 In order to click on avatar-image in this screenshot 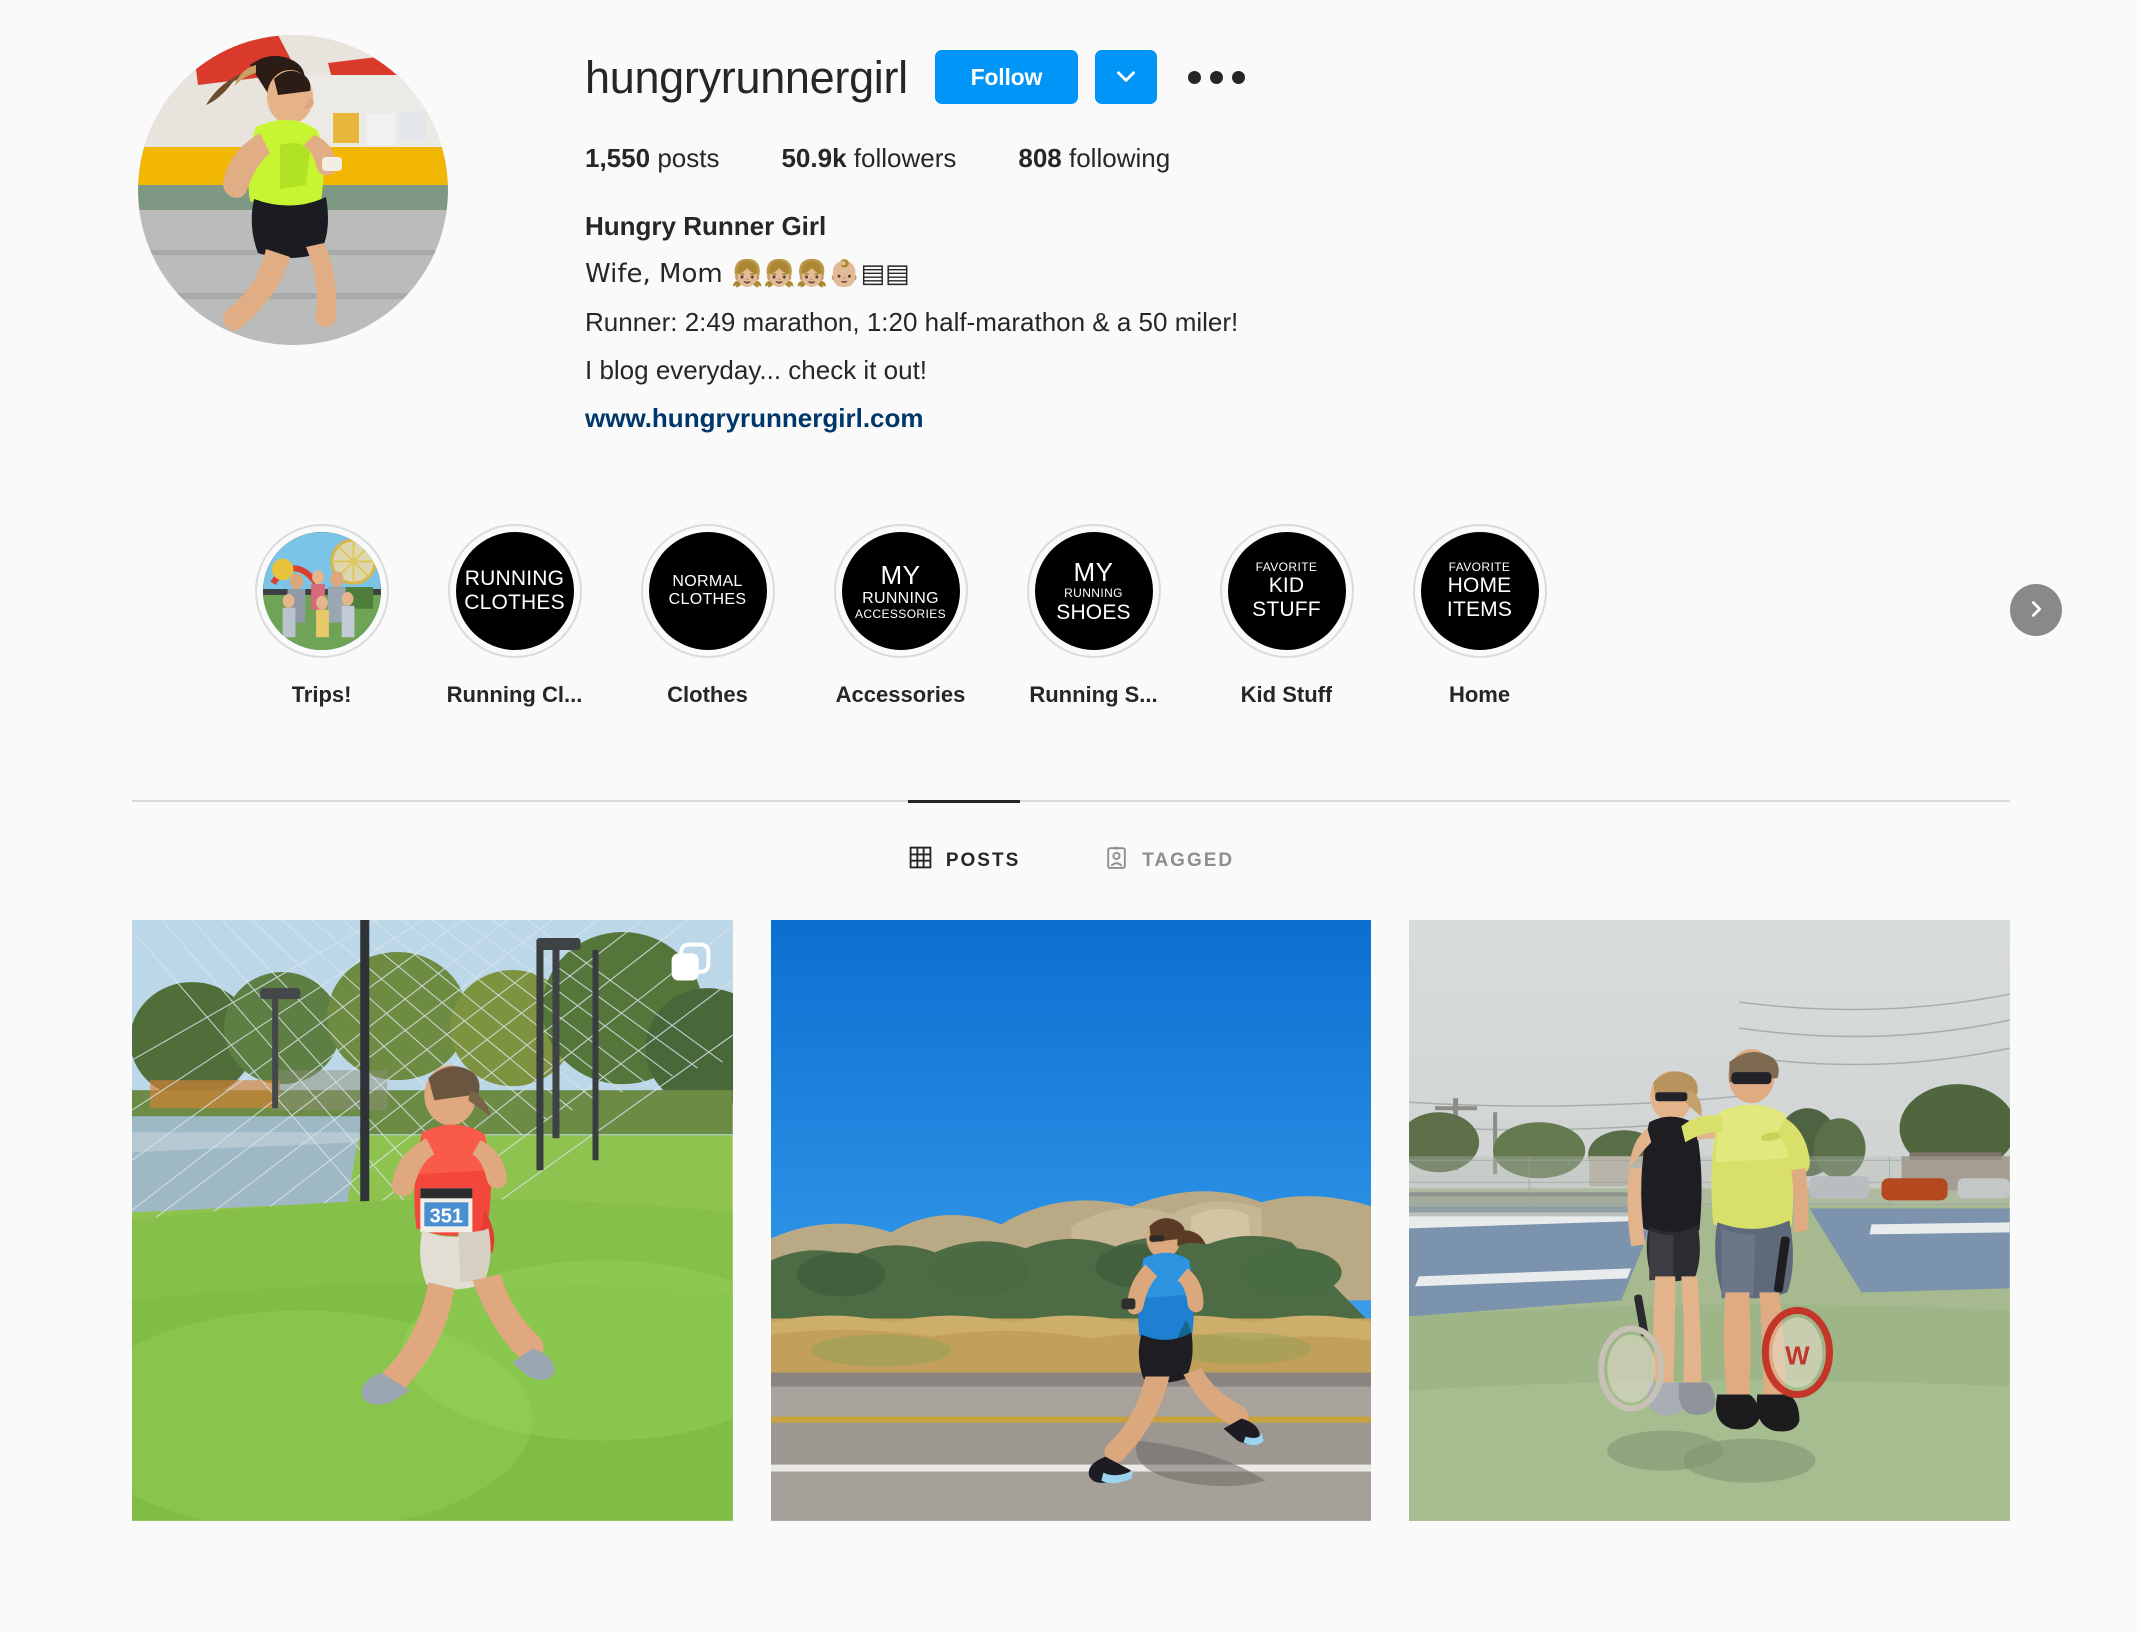, I will do `click(292, 190)`.